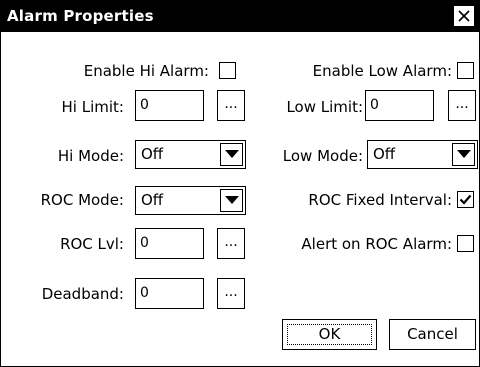 The image size is (480, 367). Describe the element at coordinates (90, 156) in the screenshot. I see `hi-mode-label: Hi Mode:` at that location.